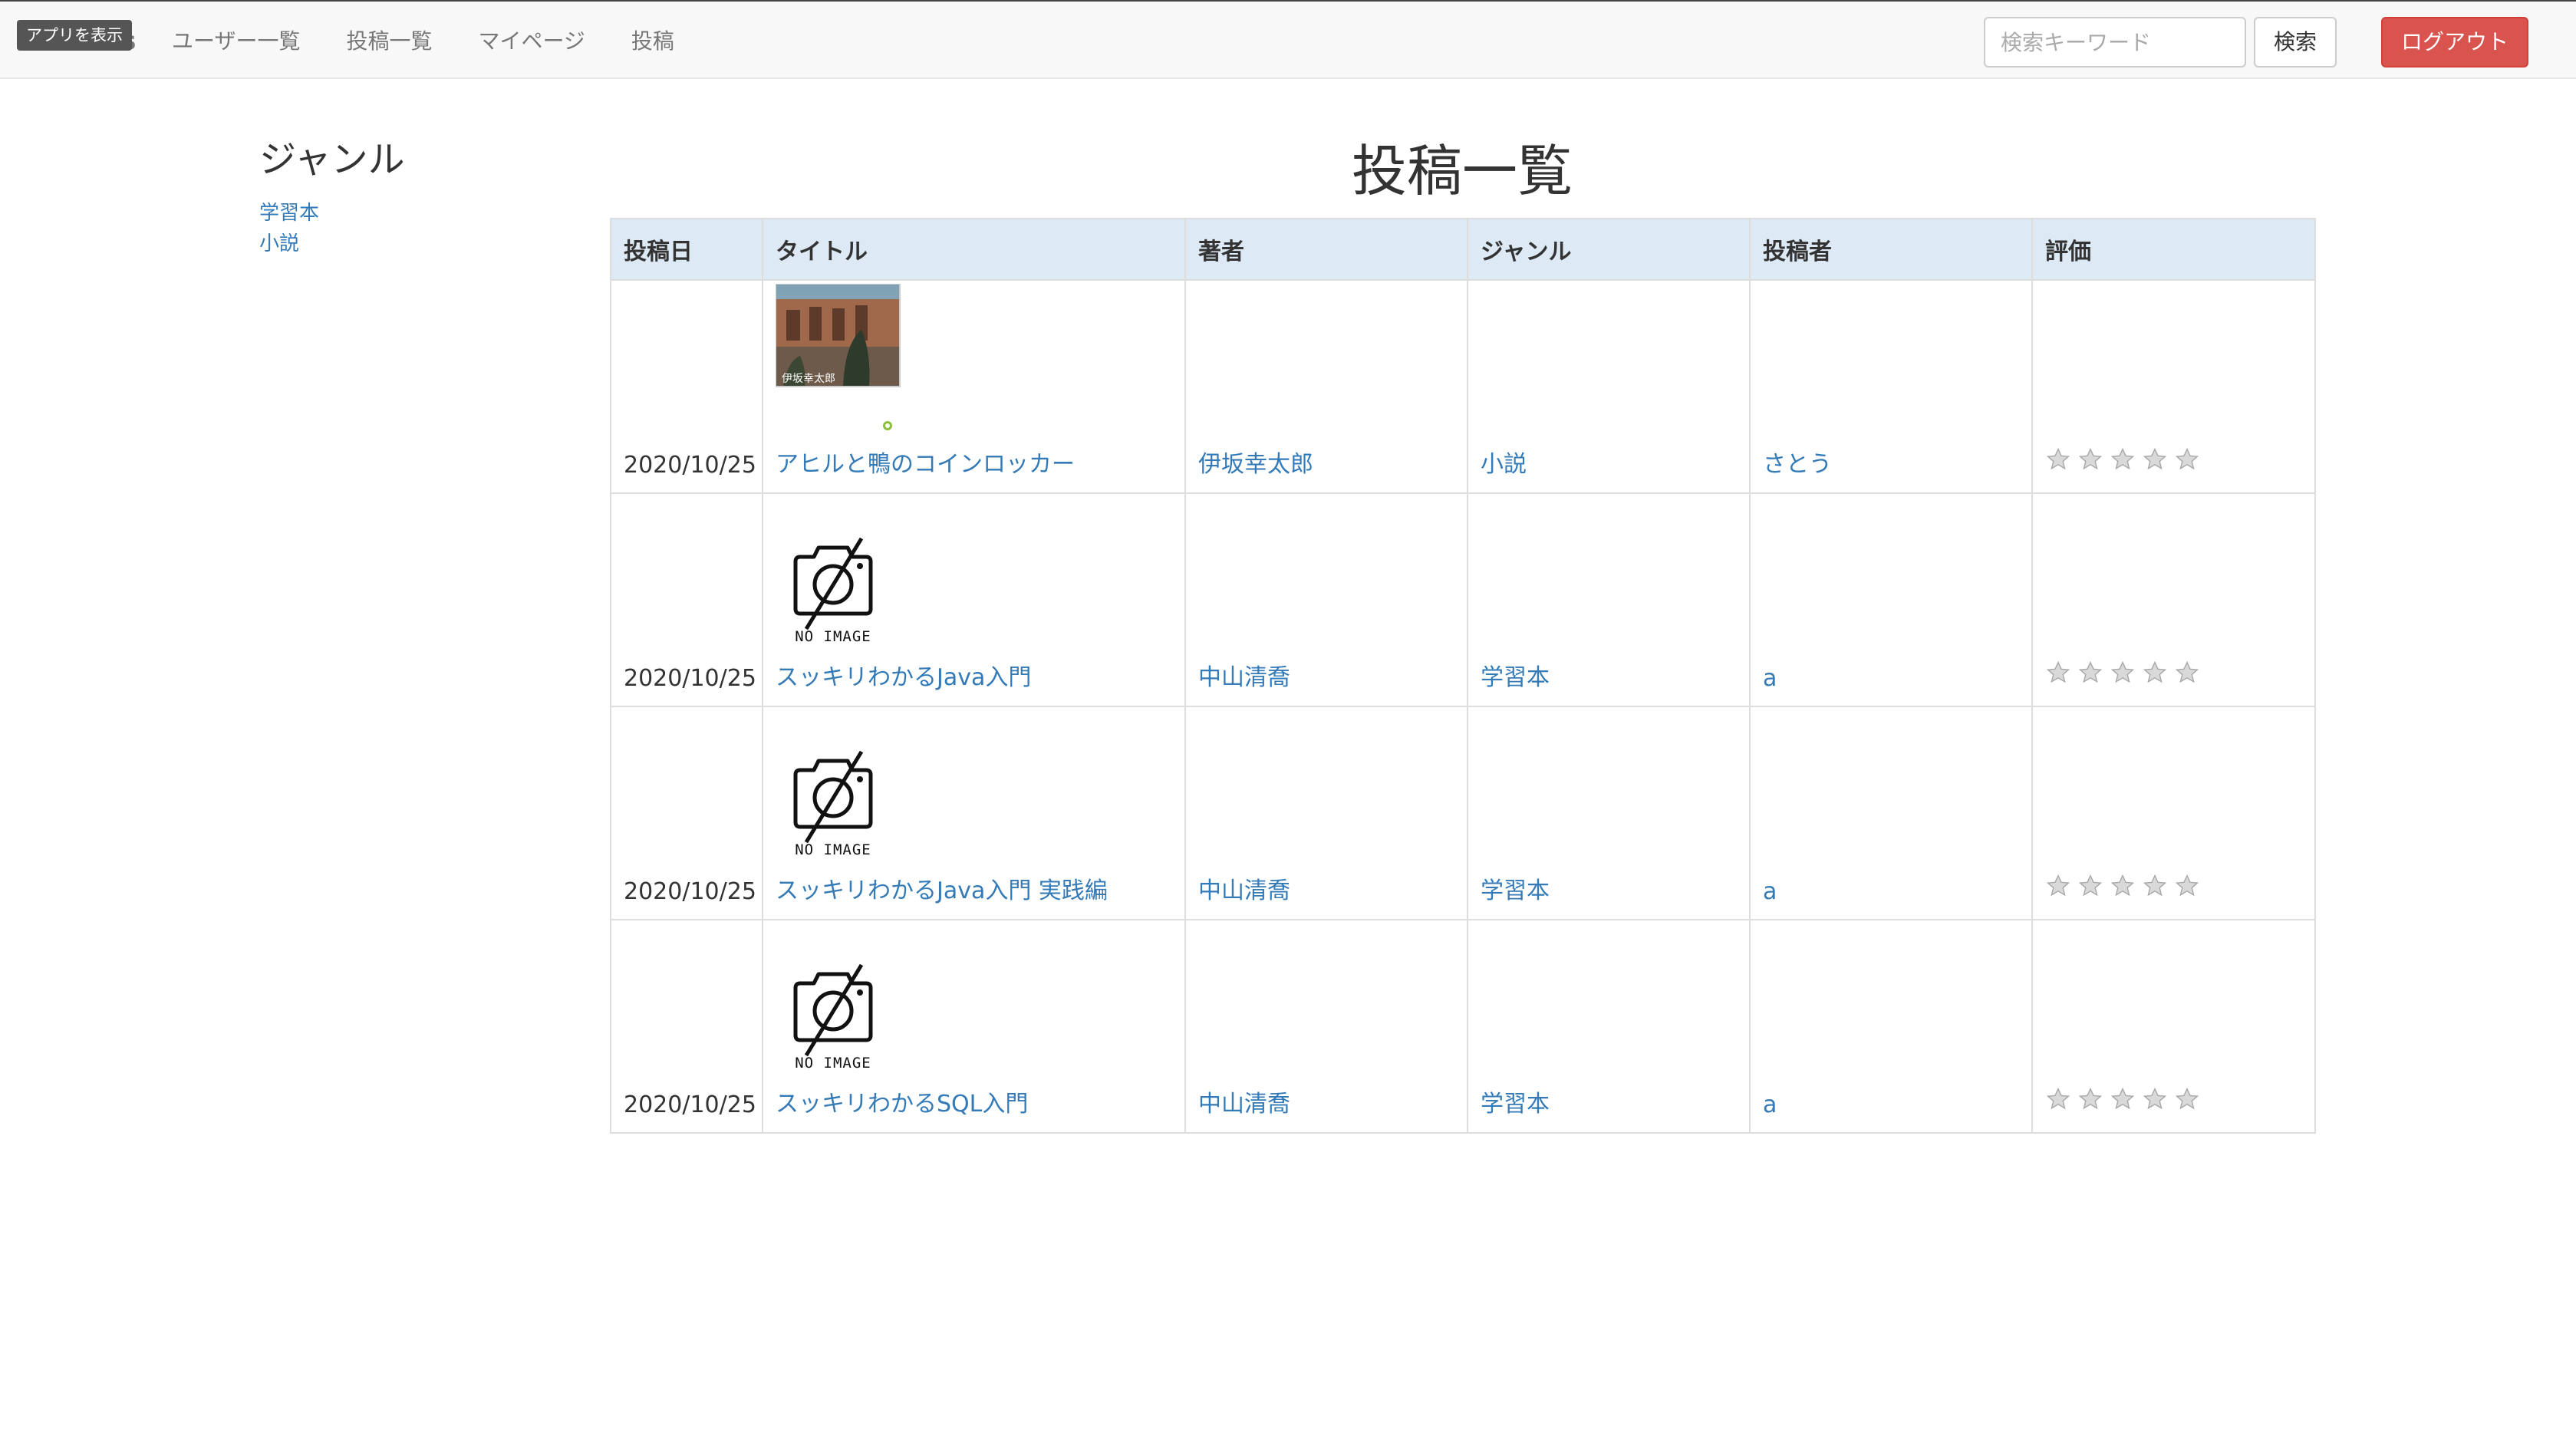  Describe the element at coordinates (1797, 465) in the screenshot. I see `poster-link: さとう` at that location.